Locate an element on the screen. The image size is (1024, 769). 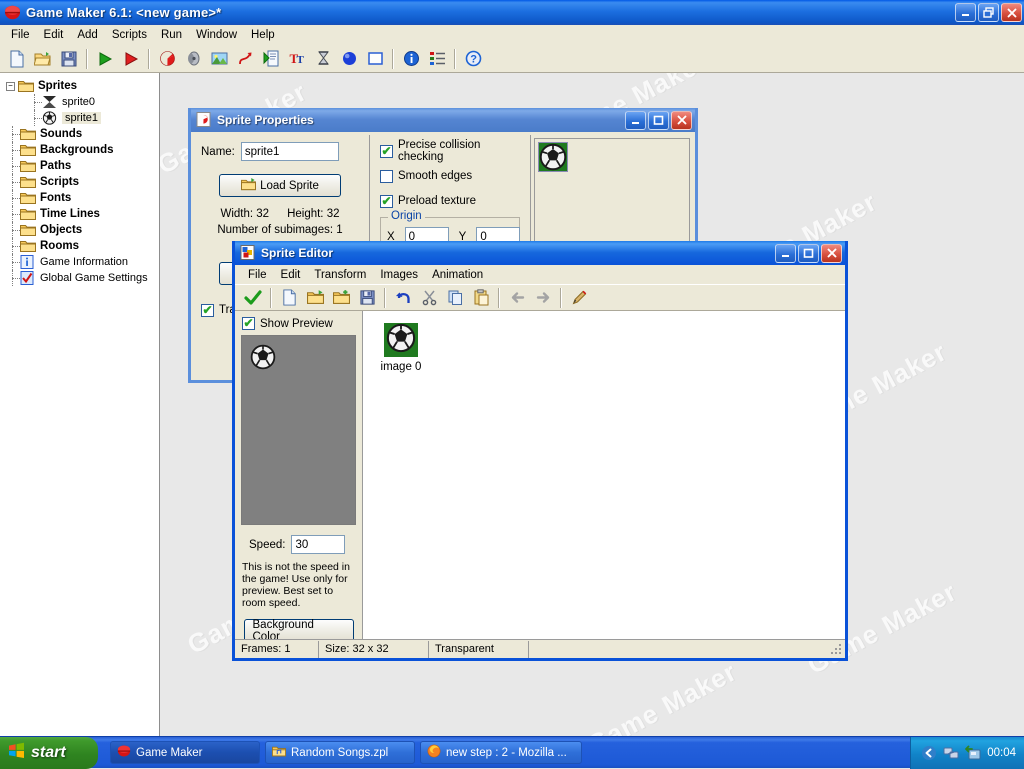
add-timeline-icon is located at coordinates (323, 59).